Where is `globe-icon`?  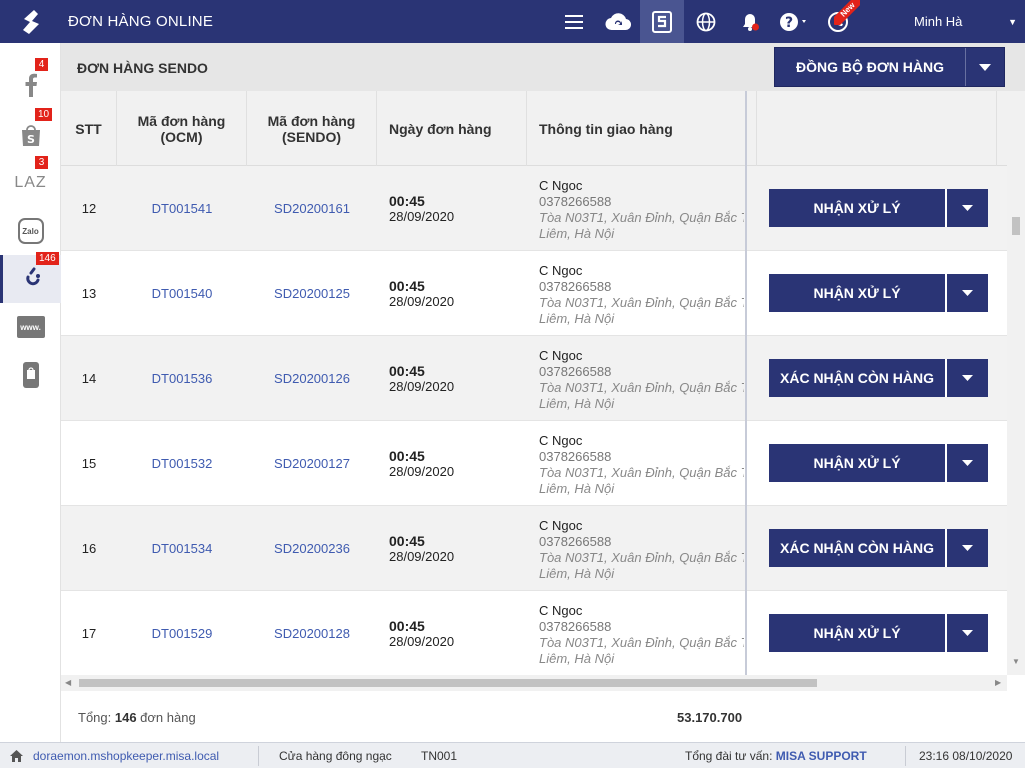 globe-icon is located at coordinates (706, 21).